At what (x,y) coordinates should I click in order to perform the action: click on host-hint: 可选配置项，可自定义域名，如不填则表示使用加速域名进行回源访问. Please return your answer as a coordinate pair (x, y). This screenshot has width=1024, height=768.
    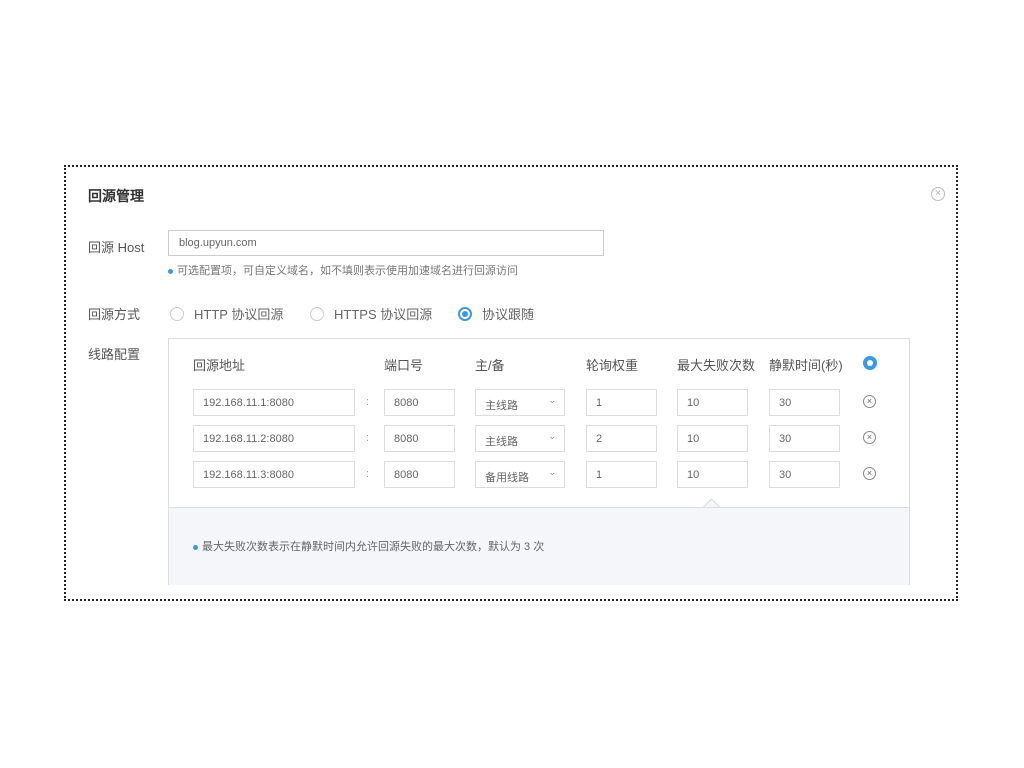
    Looking at the image, I should click on (343, 270).